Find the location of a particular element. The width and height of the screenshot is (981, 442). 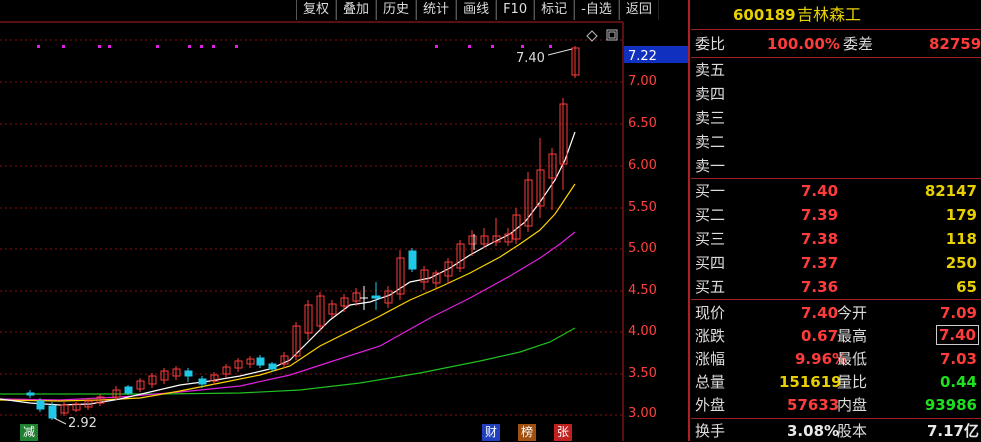

buy4-price: 7.37 is located at coordinates (820, 263).